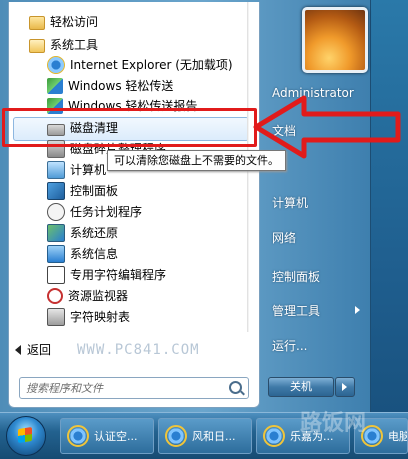 The width and height of the screenshot is (408, 459). I want to click on taskbar-item-label: 电脑, so click(398, 436).